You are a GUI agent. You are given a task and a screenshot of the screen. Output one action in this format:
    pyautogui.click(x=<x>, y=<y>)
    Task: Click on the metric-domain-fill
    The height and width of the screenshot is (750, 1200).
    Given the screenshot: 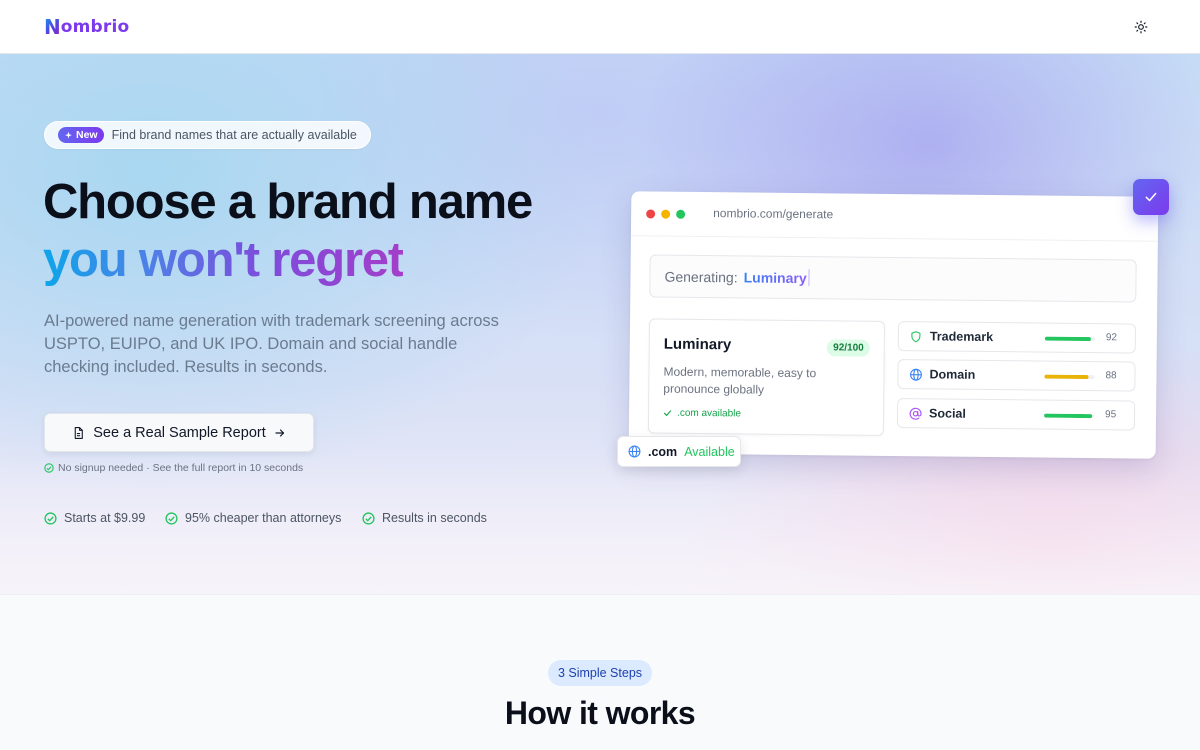 What is the action you would take?
    pyautogui.click(x=1066, y=377)
    